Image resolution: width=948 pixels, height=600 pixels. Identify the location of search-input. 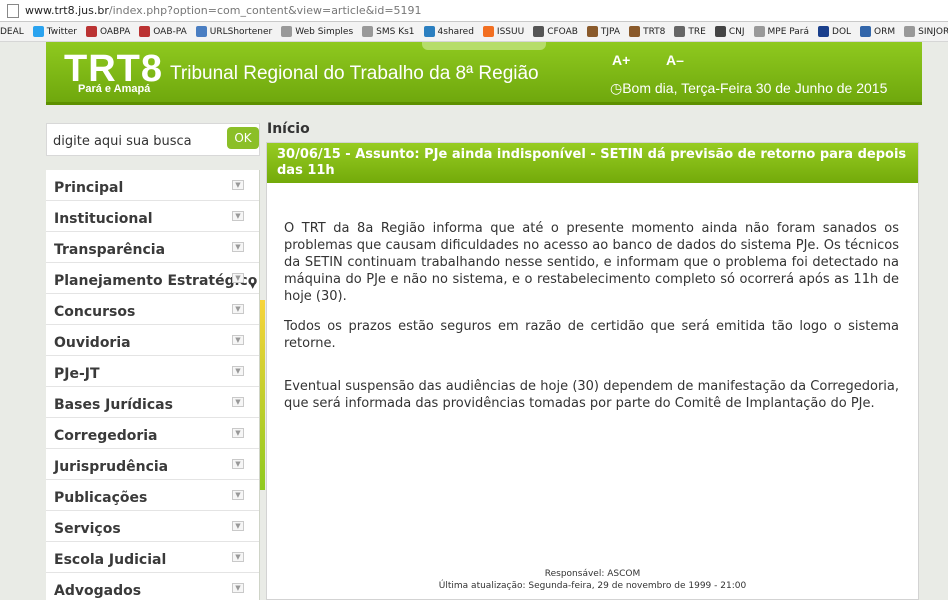
(138, 141).